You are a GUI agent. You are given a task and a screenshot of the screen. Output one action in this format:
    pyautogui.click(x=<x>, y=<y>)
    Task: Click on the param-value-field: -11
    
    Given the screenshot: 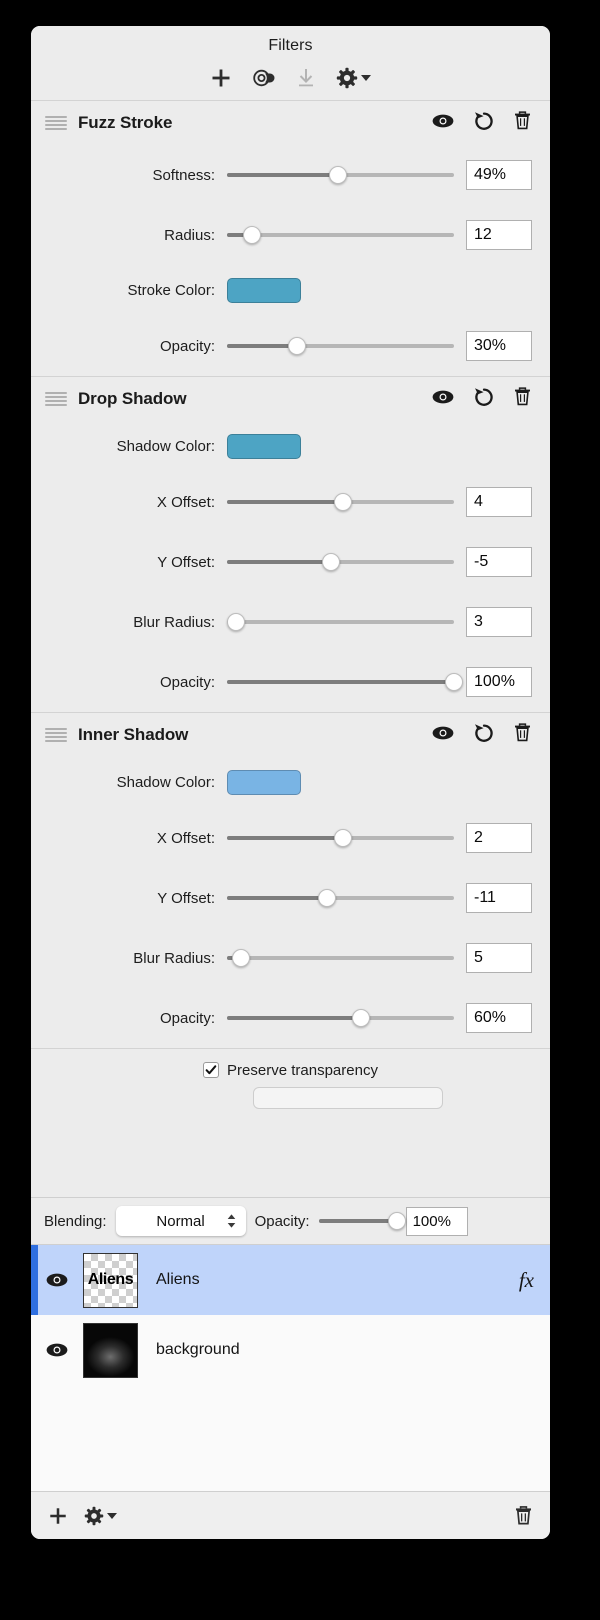 What is the action you would take?
    pyautogui.click(x=499, y=898)
    